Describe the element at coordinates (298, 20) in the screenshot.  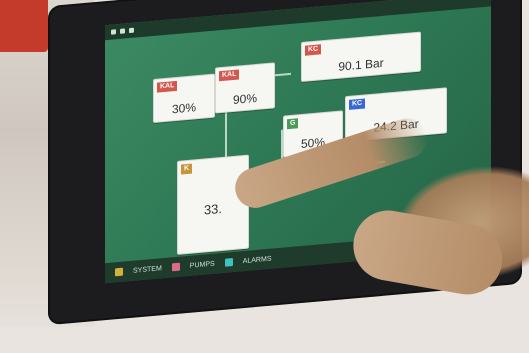
I see `hmi-status-bar` at that location.